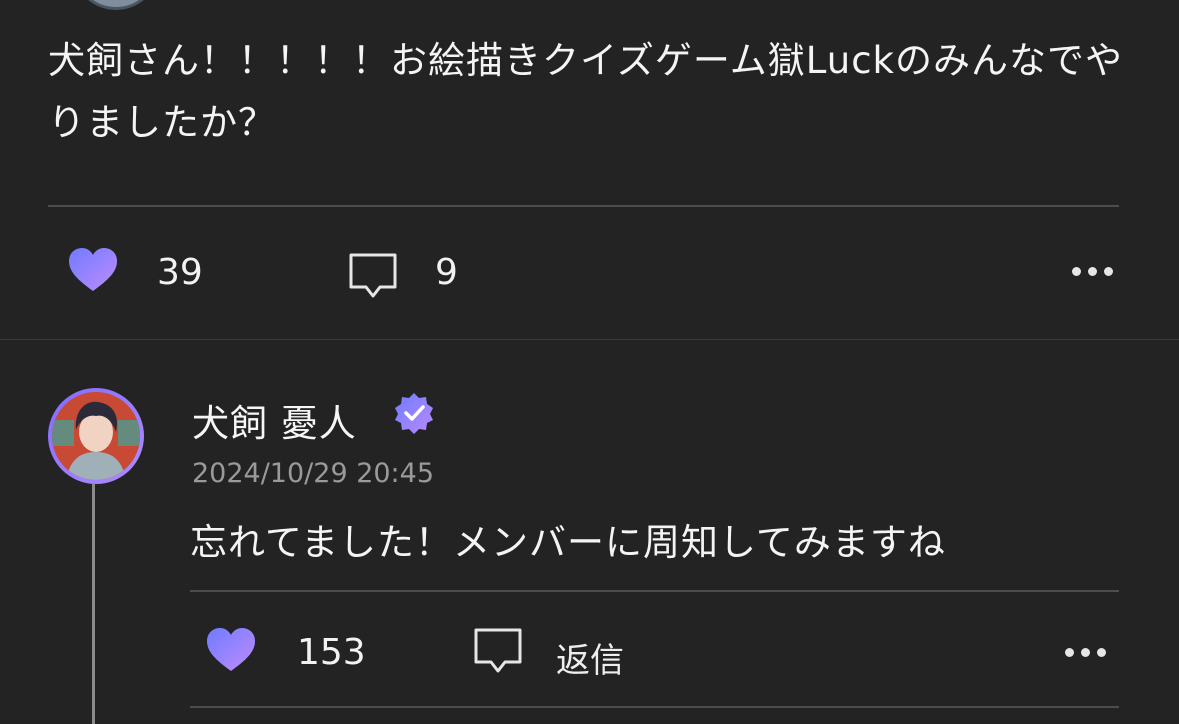 Image resolution: width=1179 pixels, height=724 pixels. What do you see at coordinates (274, 420) in the screenshot?
I see `author-name: 犬飼 憂人` at bounding box center [274, 420].